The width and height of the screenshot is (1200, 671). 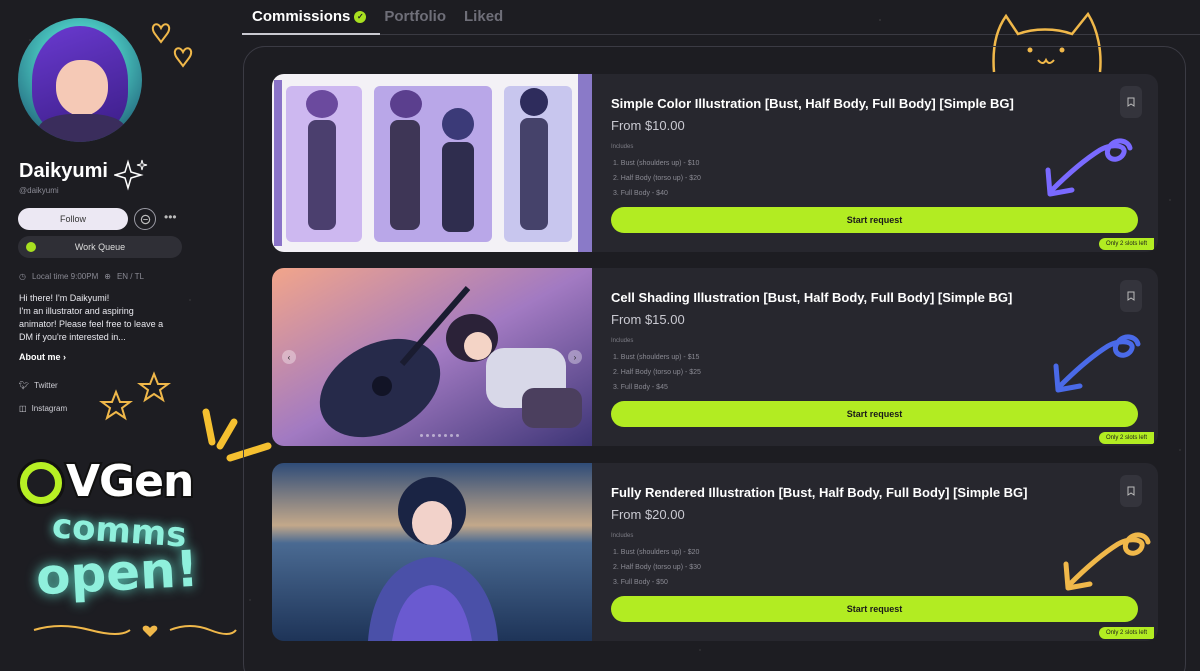 I want to click on clock-icon: ◷, so click(x=22, y=276).